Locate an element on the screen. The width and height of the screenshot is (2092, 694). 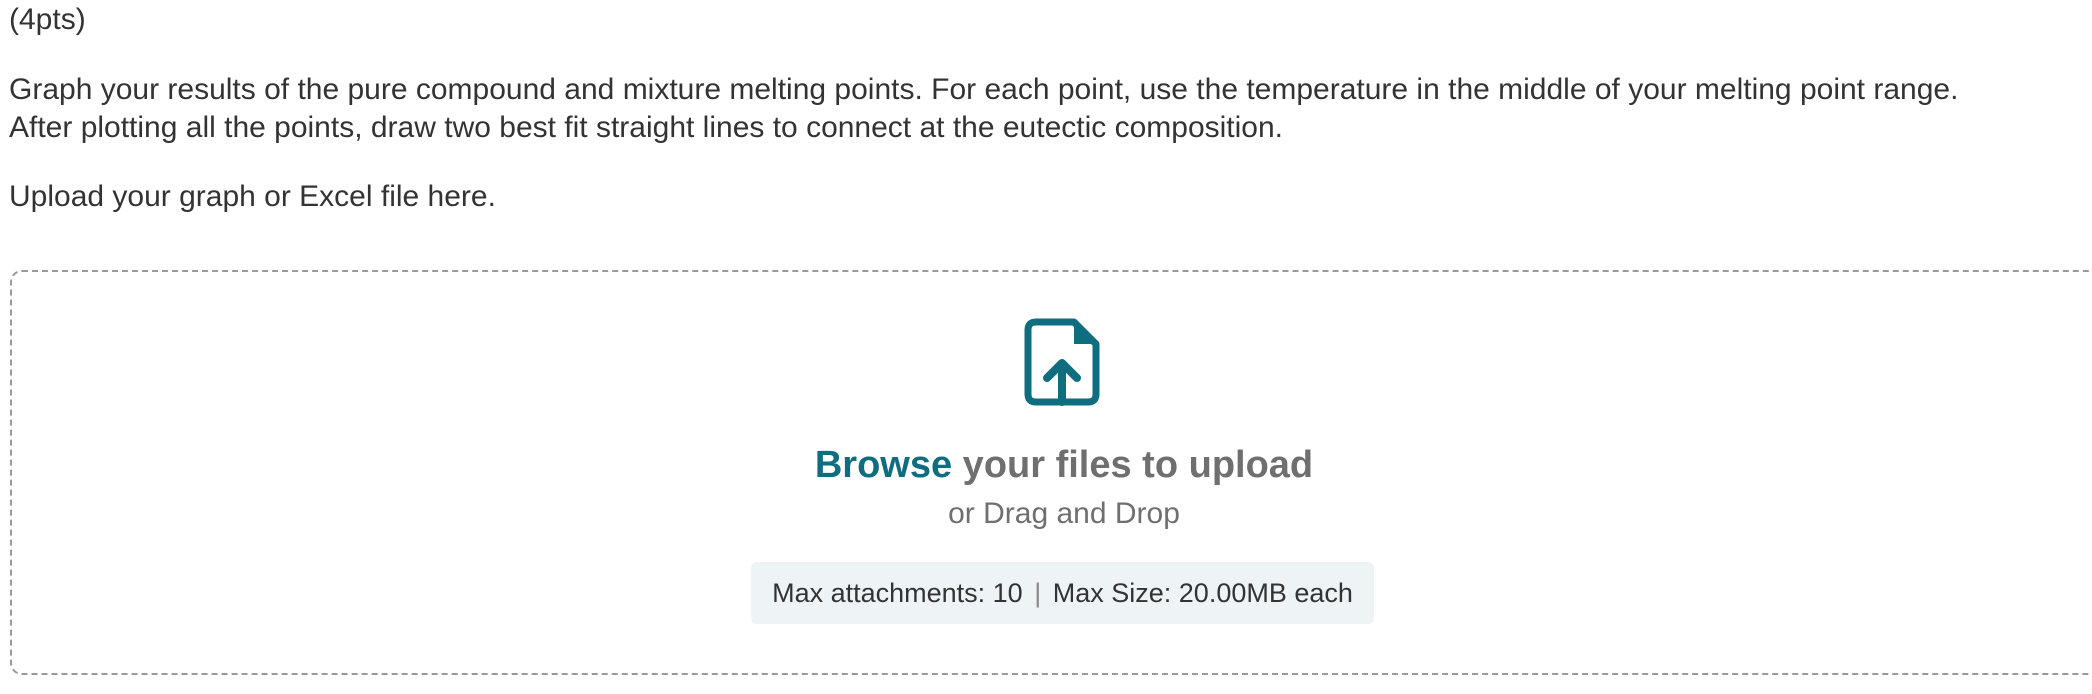
browse-line: Browse your files to upload is located at coordinates (1046, 465).